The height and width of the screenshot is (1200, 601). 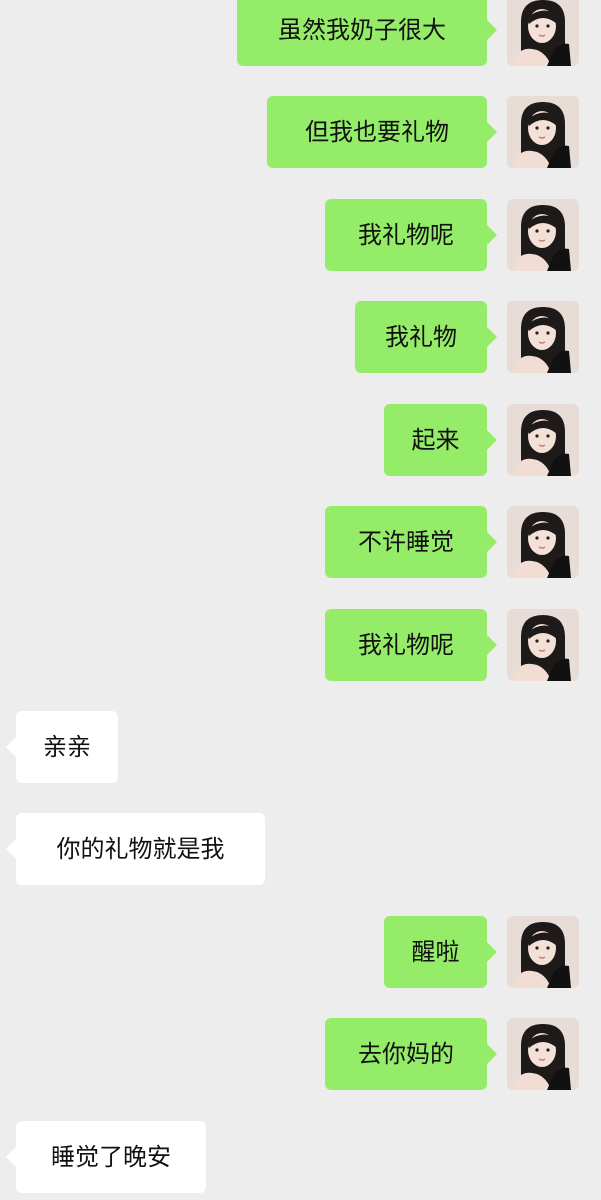 I want to click on message-bubble-incoming: 睡觉了晚安, so click(x=106, y=1157).